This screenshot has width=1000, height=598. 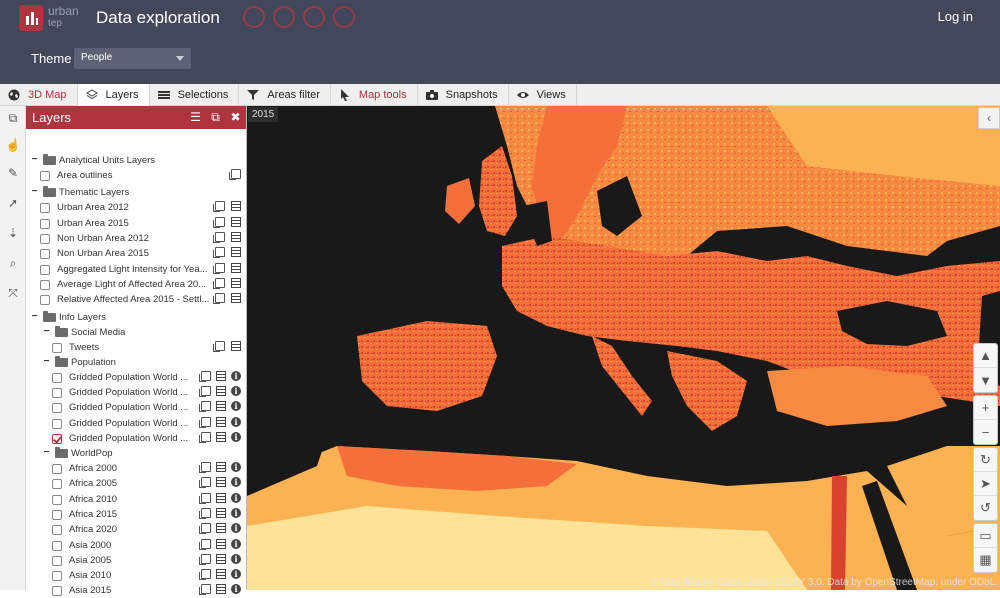 I want to click on fullscreen-icon: ⤧, so click(x=13, y=293).